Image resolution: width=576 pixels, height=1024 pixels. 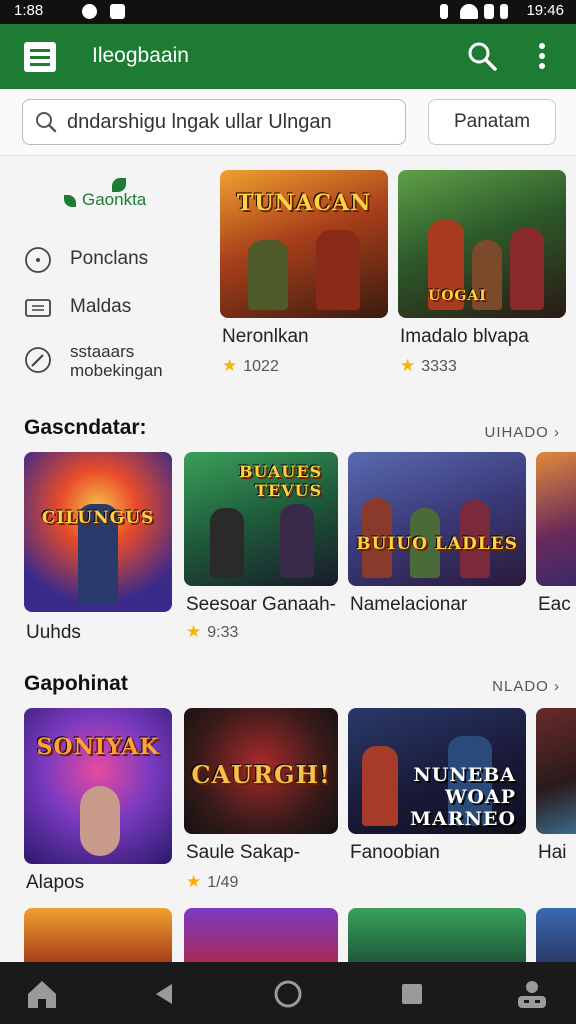 What do you see at coordinates (101, 306) in the screenshot?
I see `sidebar-item-label: Maldas` at bounding box center [101, 306].